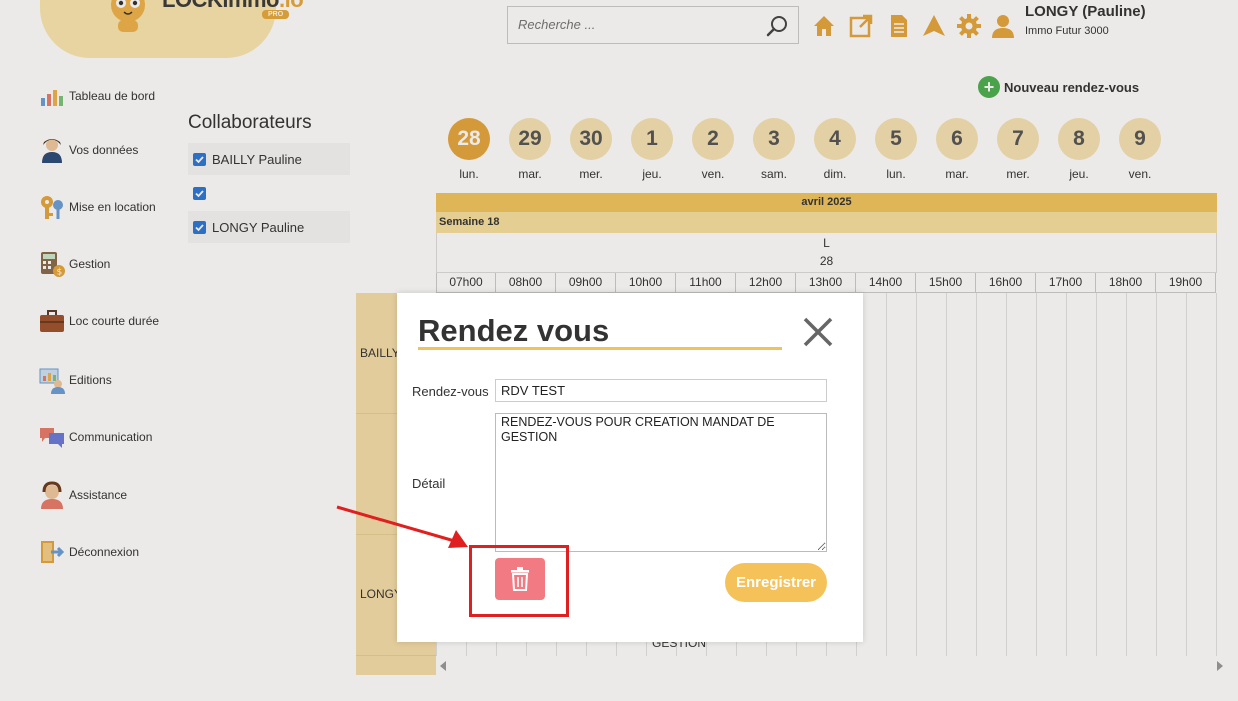 The image size is (1238, 701). What do you see at coordinates (450, 391) in the screenshot?
I see `rdv-label: Rendez-vous` at bounding box center [450, 391].